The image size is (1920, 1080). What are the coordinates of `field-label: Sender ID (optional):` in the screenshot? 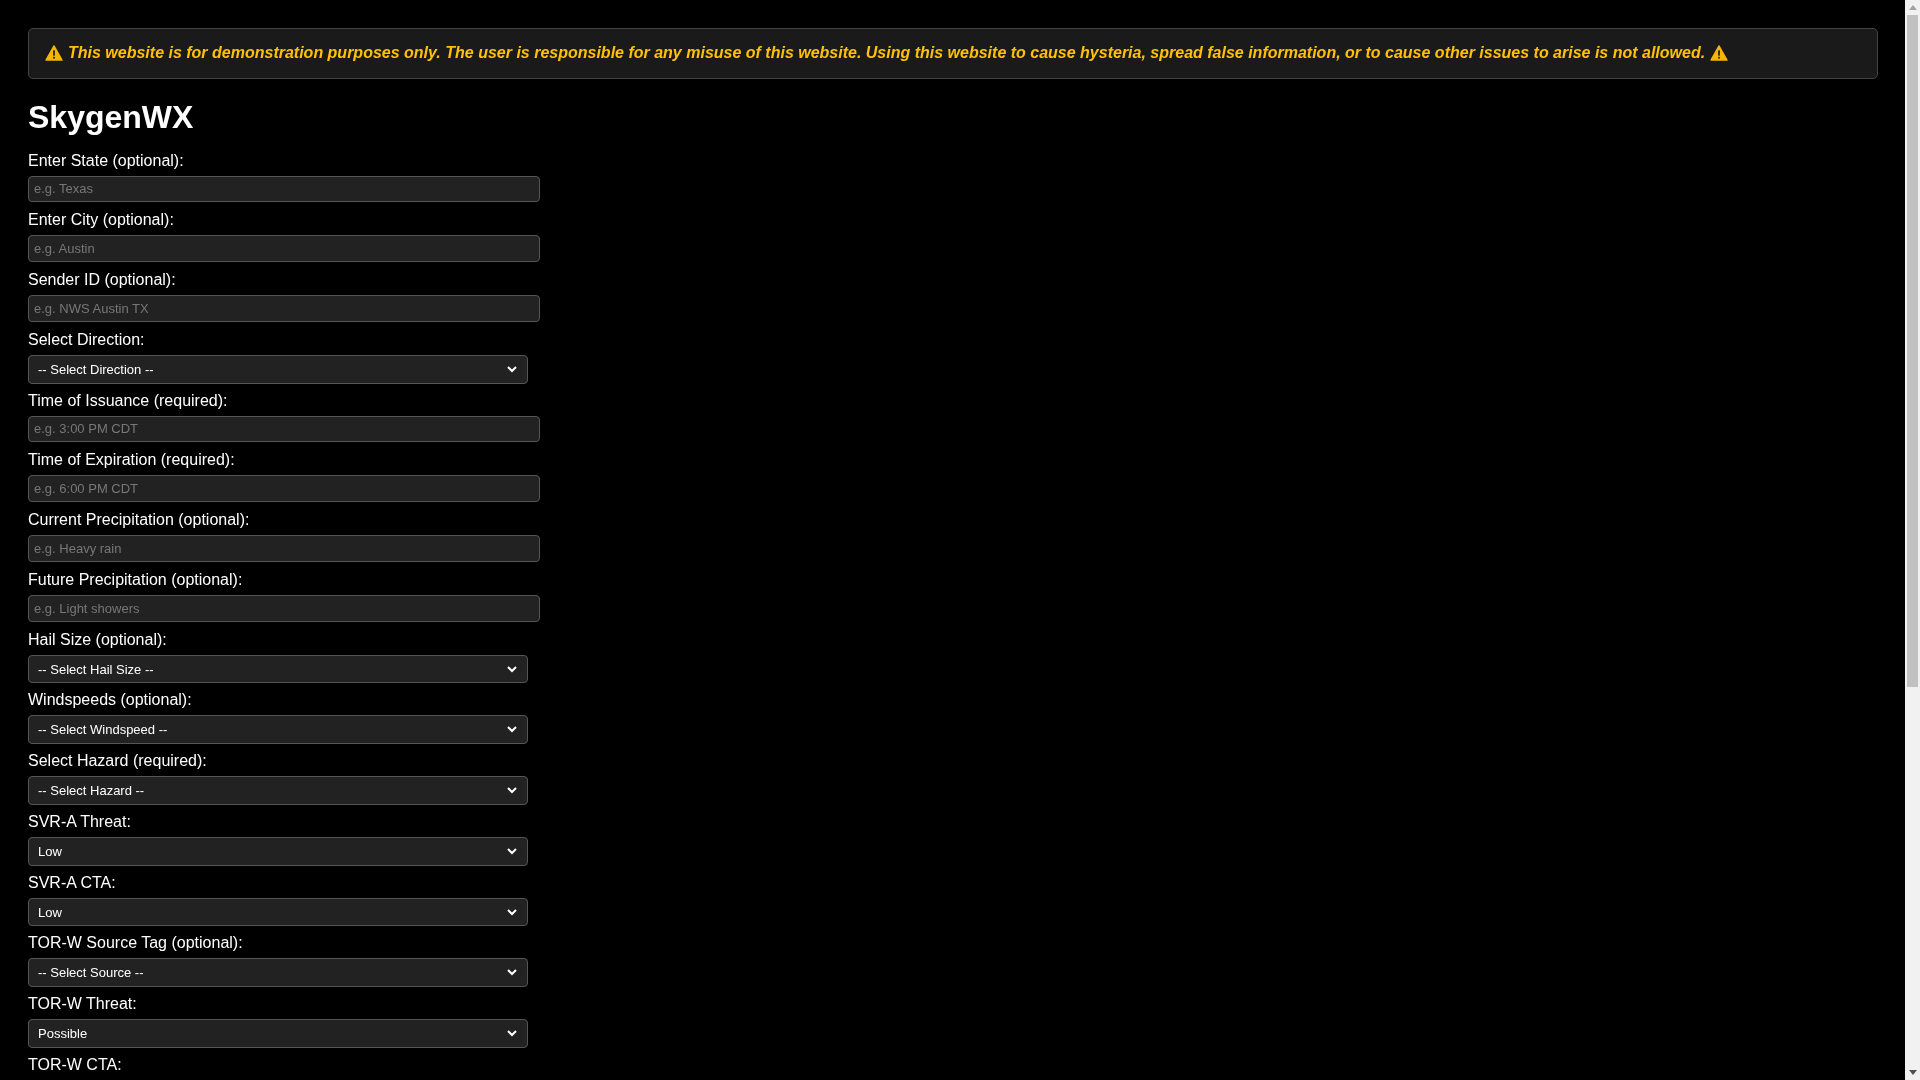 It's located at (102, 280).